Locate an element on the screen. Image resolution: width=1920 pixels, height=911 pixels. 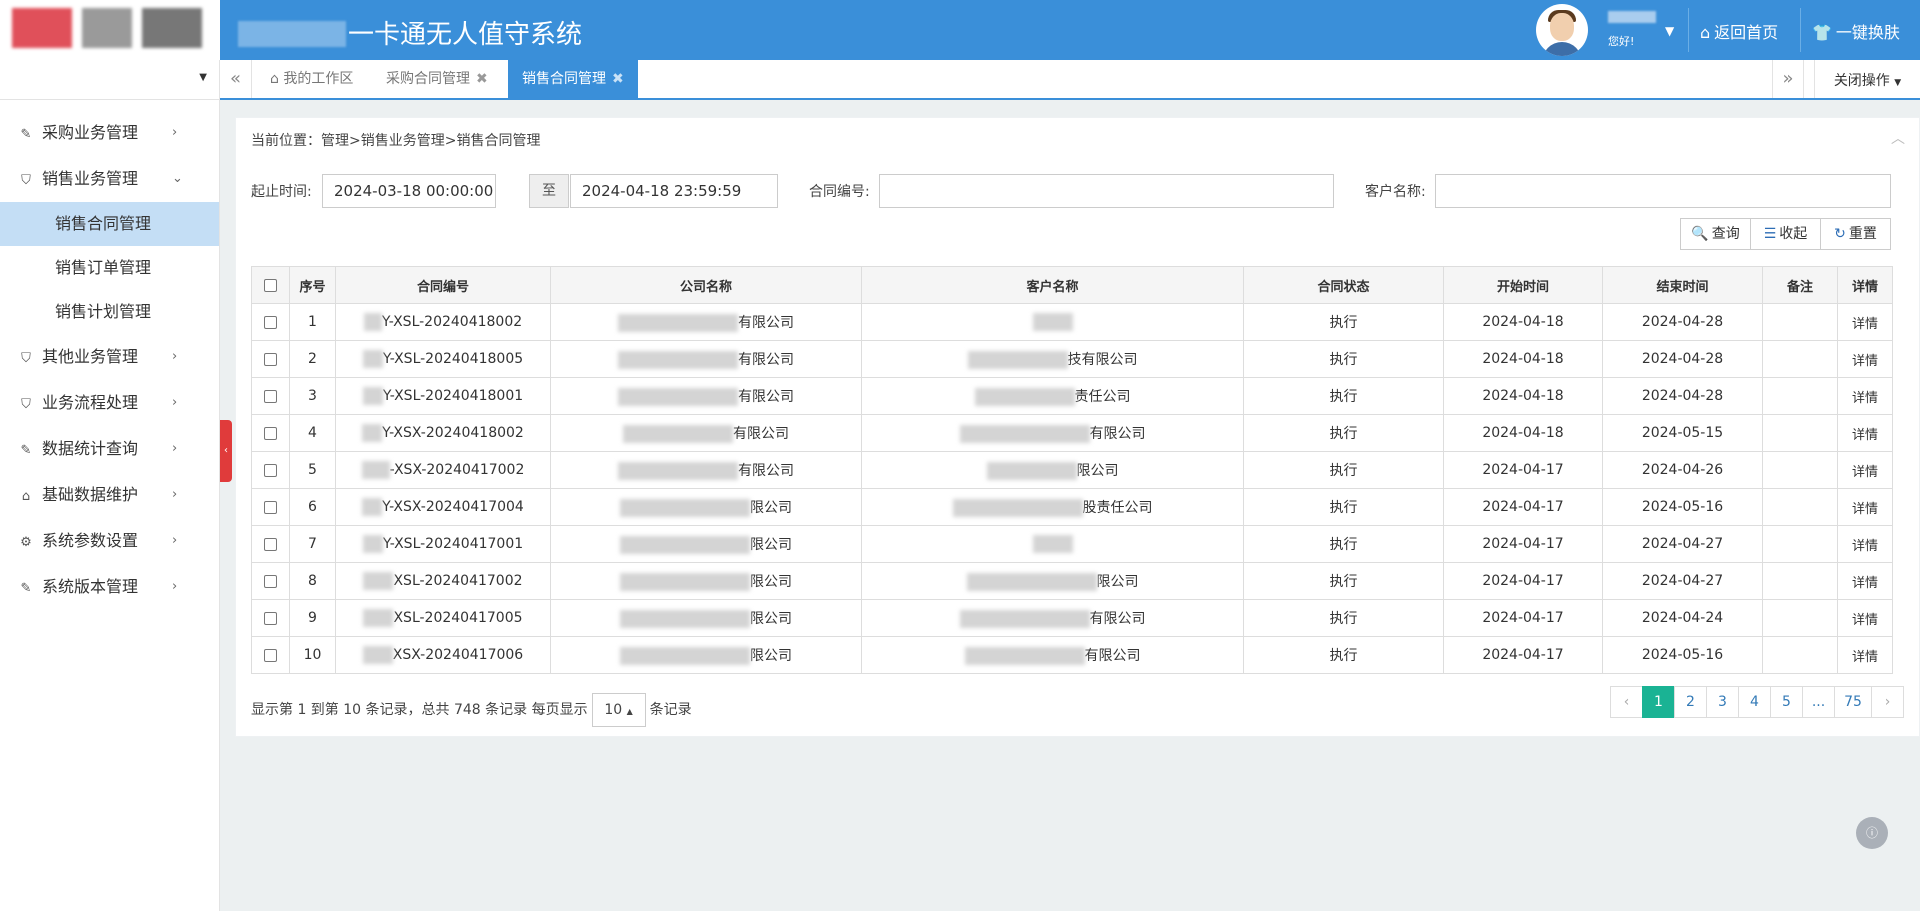
row-company: 有限公司 is located at coordinates (706, 359).